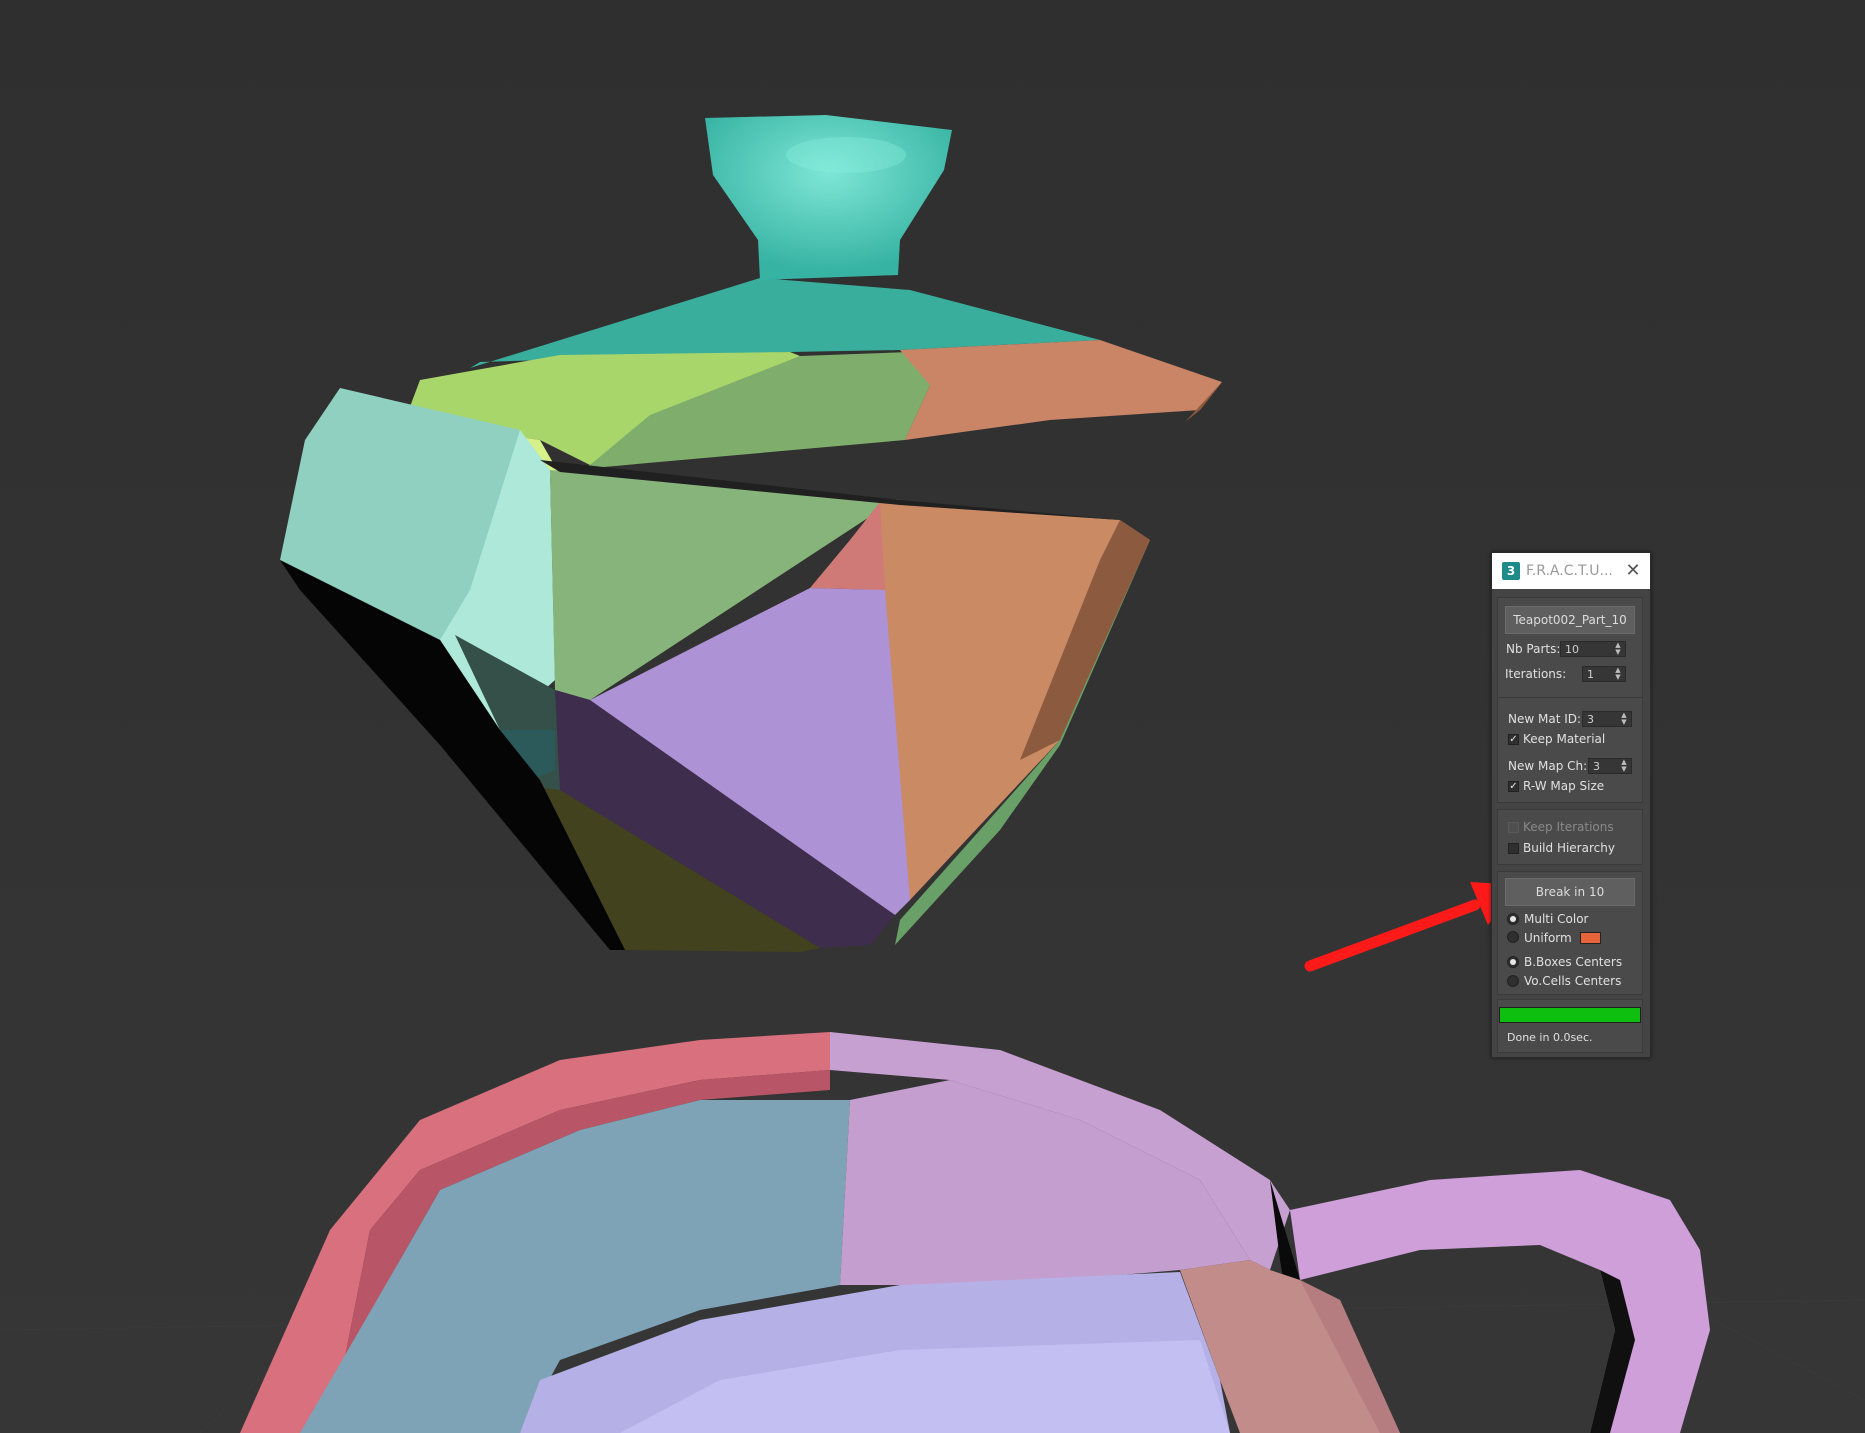 Image resolution: width=1865 pixels, height=1433 pixels. Describe the element at coordinates (1513, 937) in the screenshot. I see `uniform-radio` at that location.